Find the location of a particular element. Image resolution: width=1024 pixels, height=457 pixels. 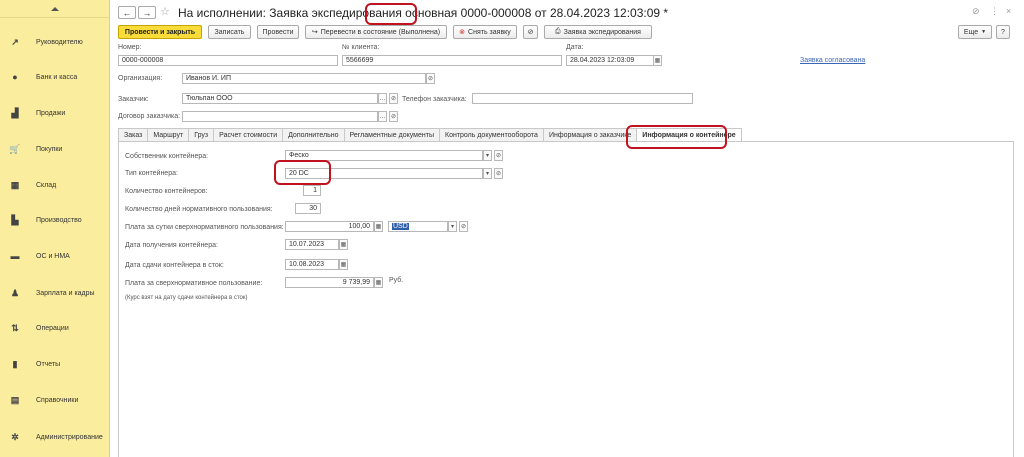

sidebar-item-label: Зарплата и кадры is located at coordinates (65, 293).